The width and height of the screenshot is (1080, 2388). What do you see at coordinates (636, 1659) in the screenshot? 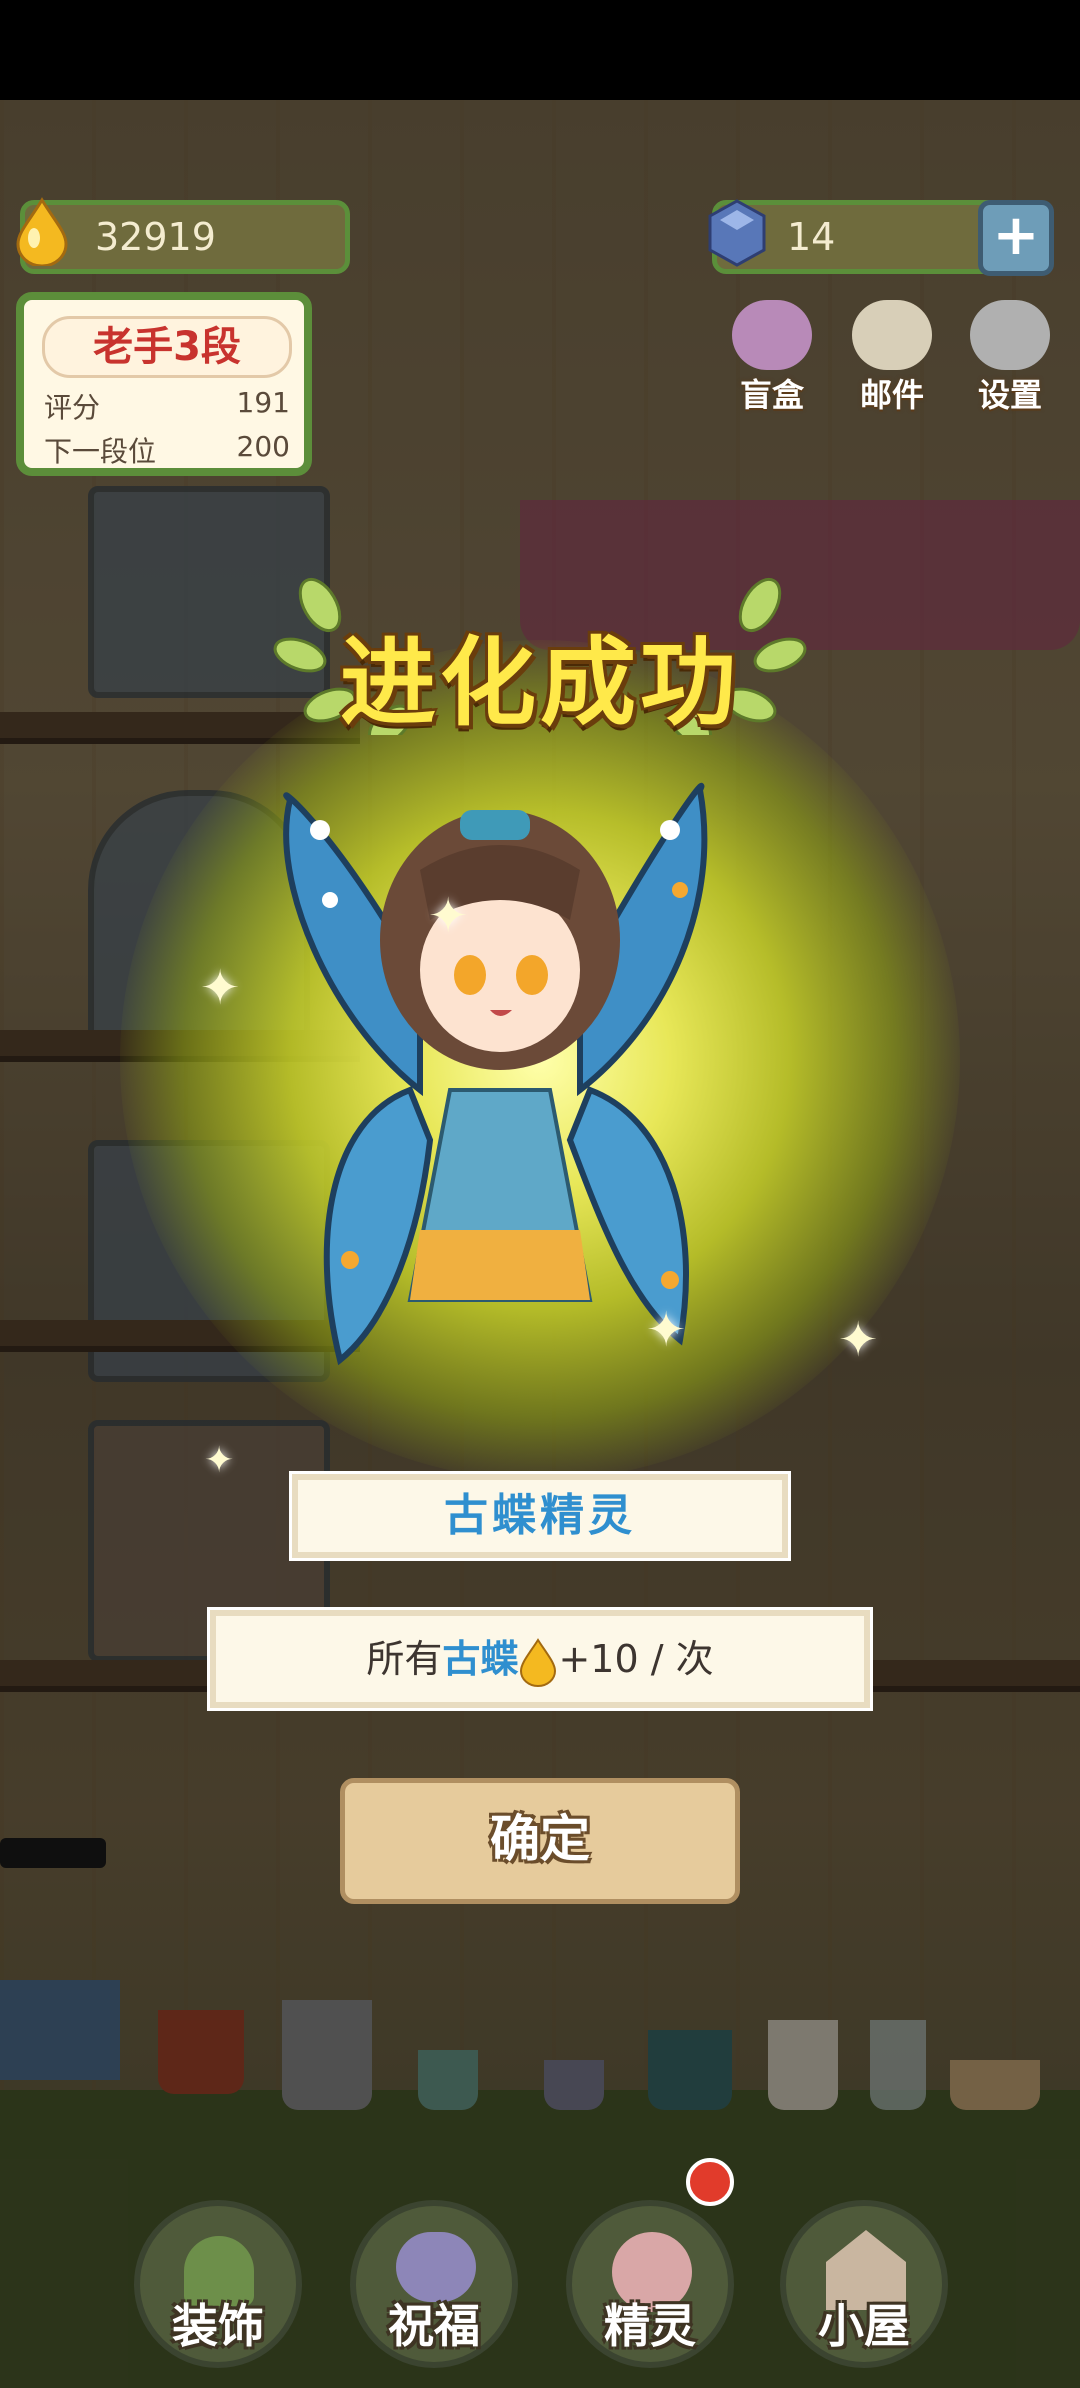
I see `bonus-suffix: +10 / 次` at bounding box center [636, 1659].